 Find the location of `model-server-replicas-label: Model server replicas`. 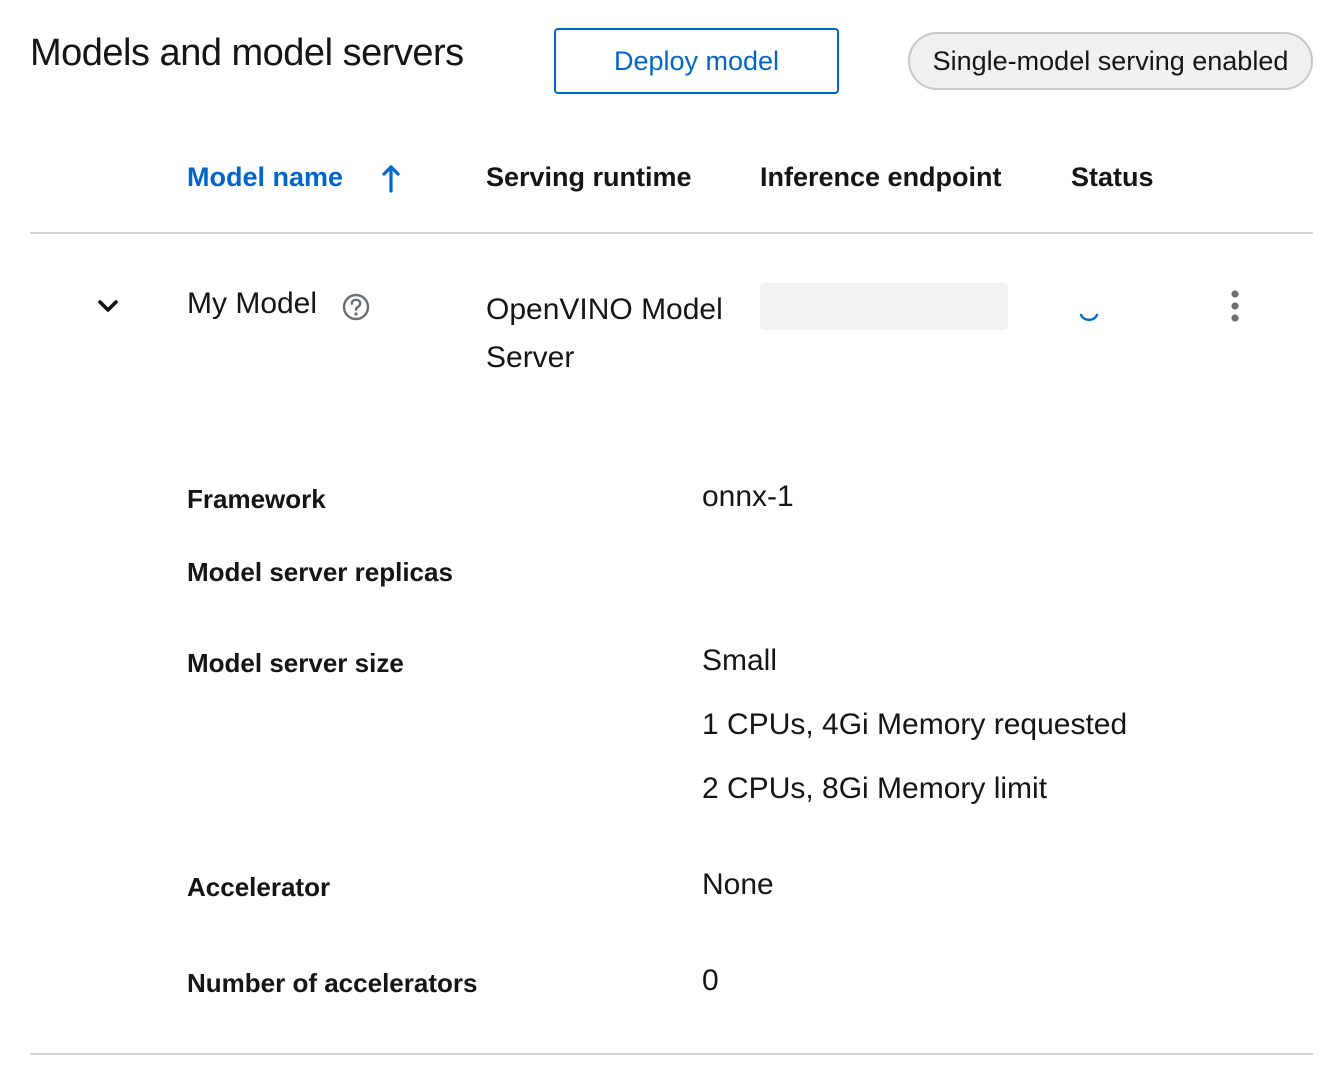

model-server-replicas-label: Model server replicas is located at coordinates (320, 572).